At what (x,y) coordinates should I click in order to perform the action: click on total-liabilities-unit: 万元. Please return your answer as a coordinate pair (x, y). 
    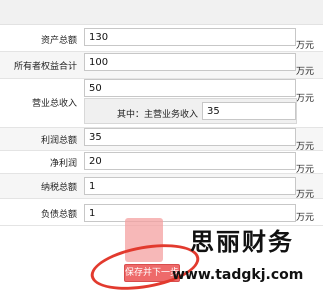
    Looking at the image, I should click on (305, 218).